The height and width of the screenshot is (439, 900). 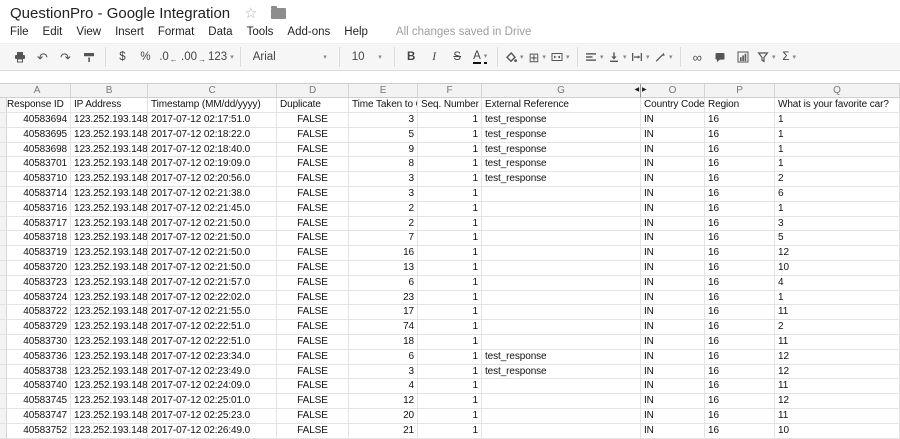 What do you see at coordinates (313, 431) in the screenshot?
I see `cell-D23: FALSE` at bounding box center [313, 431].